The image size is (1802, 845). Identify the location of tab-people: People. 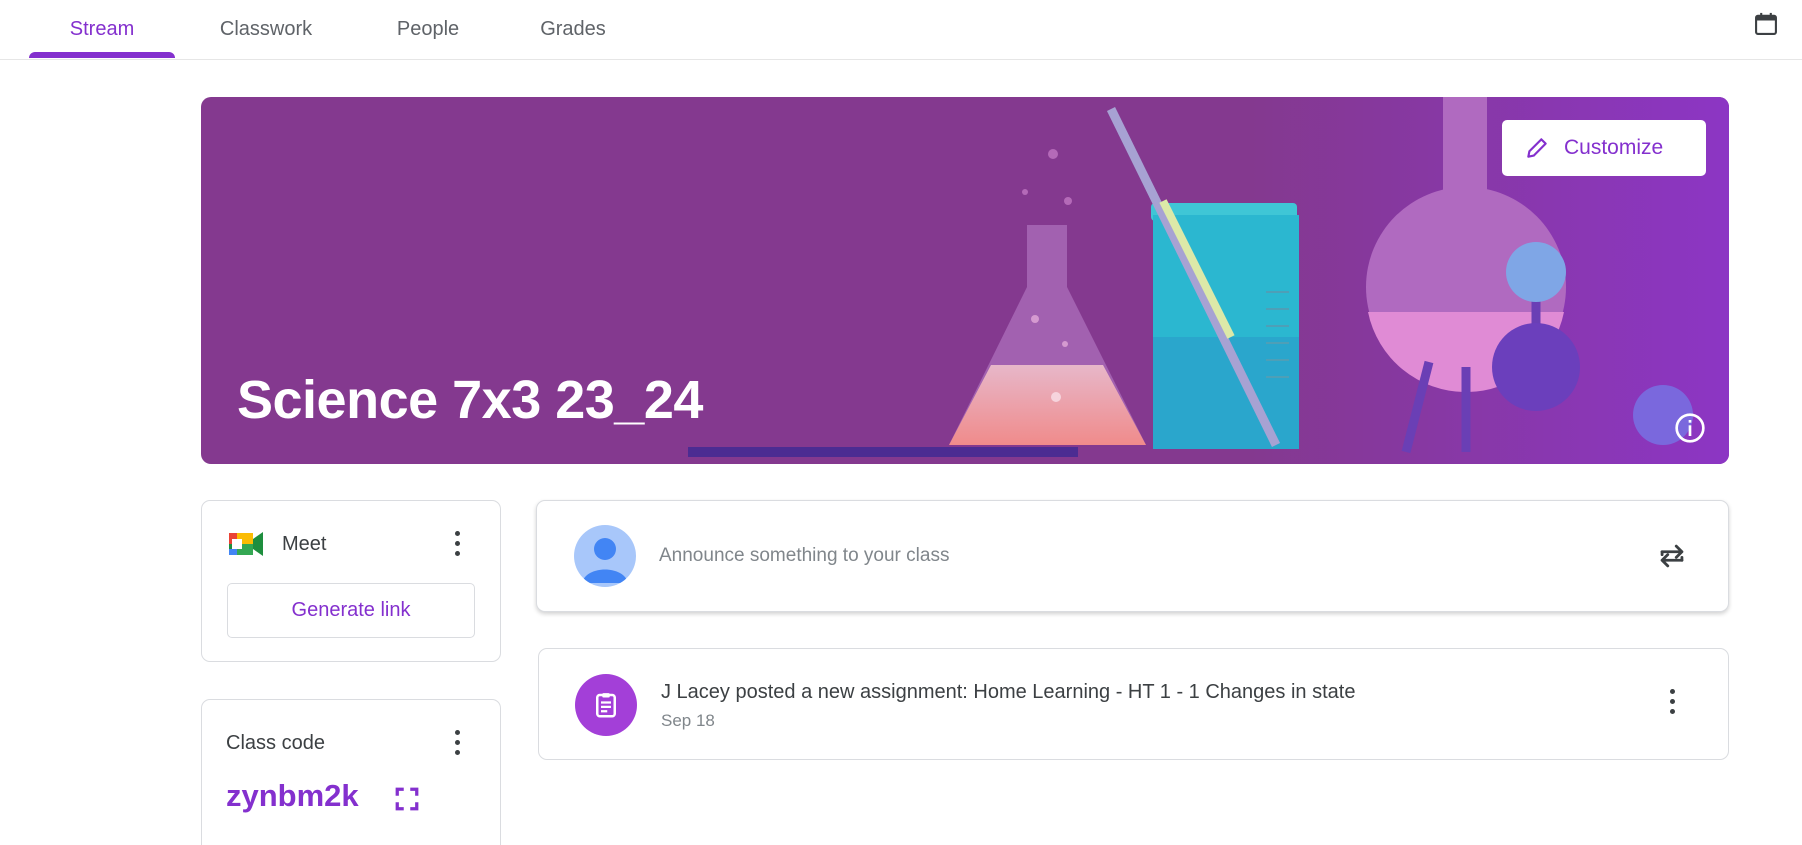
(428, 29).